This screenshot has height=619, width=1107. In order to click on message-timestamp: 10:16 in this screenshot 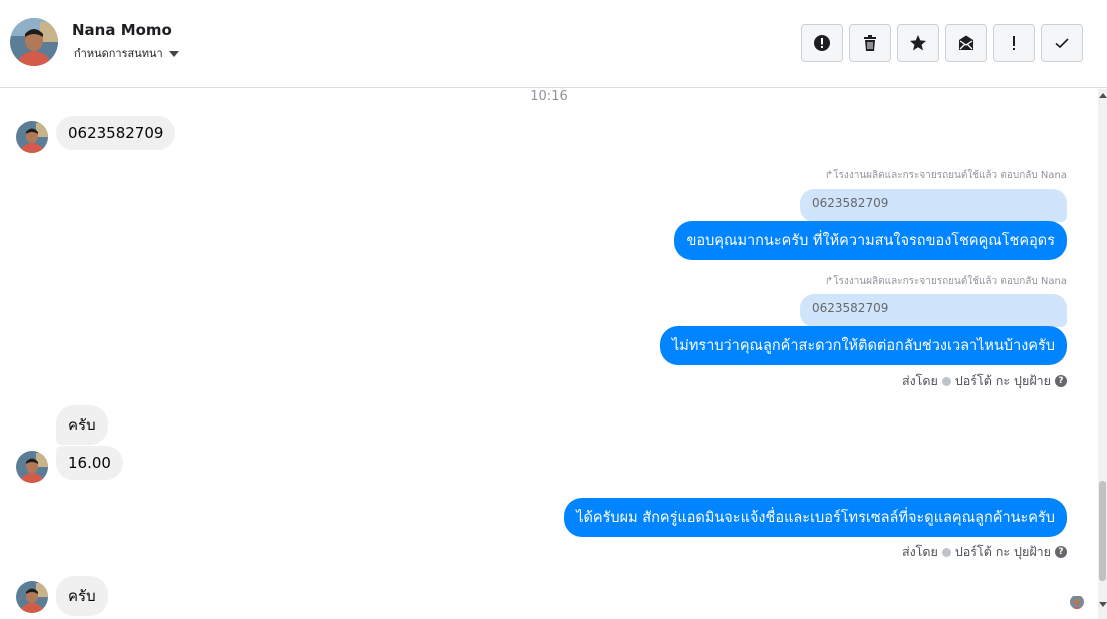, I will do `click(549, 96)`.